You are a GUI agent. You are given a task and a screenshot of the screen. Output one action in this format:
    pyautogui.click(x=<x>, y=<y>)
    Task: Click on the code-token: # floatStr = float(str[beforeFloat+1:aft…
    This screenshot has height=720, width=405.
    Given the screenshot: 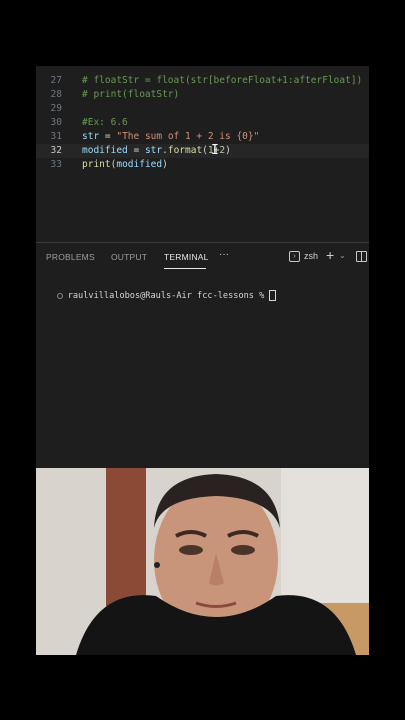 What is the action you would take?
    pyautogui.click(x=222, y=80)
    